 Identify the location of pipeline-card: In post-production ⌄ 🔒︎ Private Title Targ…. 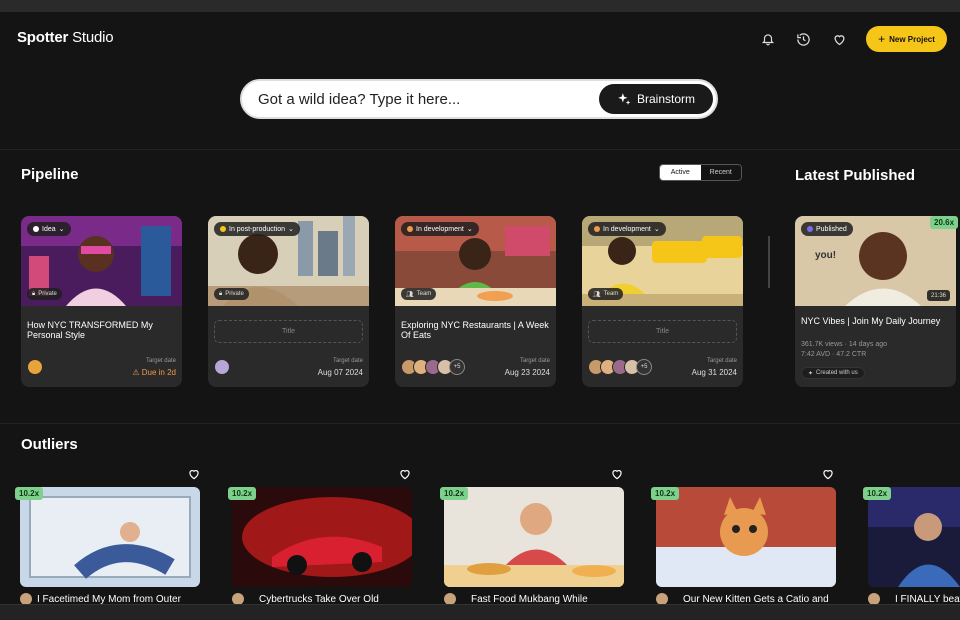
(288, 301).